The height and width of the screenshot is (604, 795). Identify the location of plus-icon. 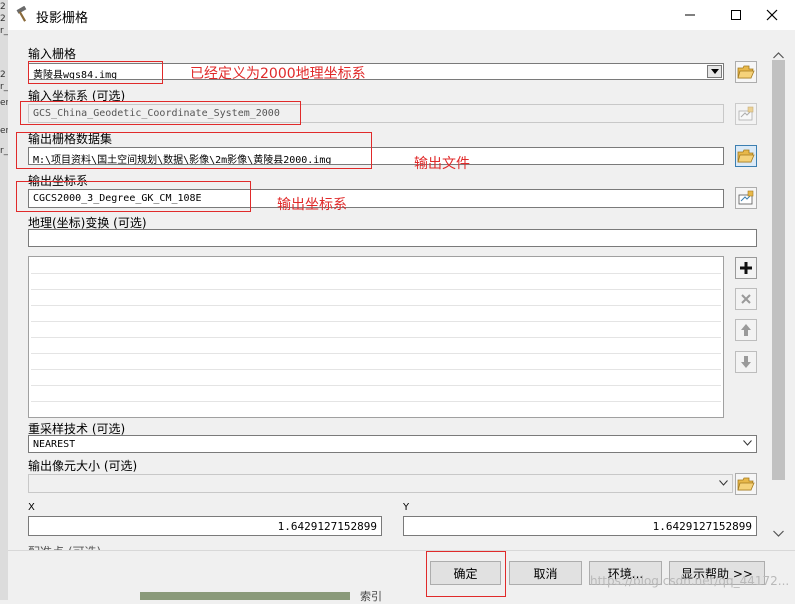
(746, 268).